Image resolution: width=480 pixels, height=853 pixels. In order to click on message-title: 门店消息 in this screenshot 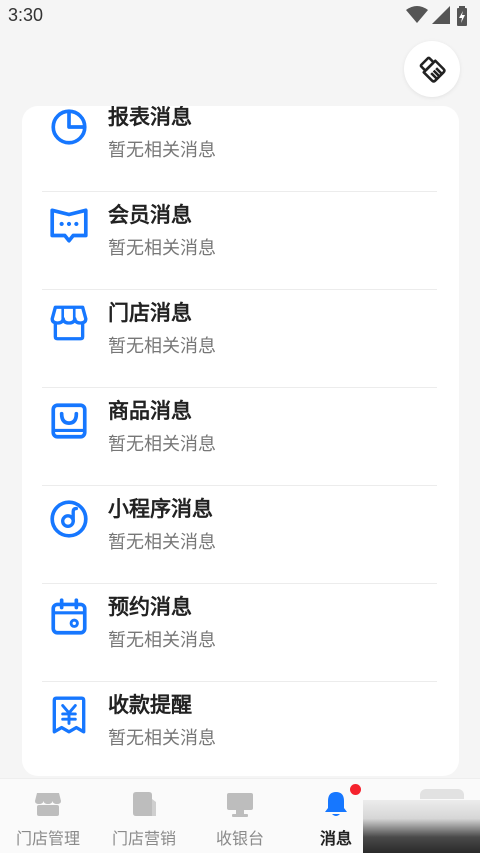, I will do `click(150, 313)`.